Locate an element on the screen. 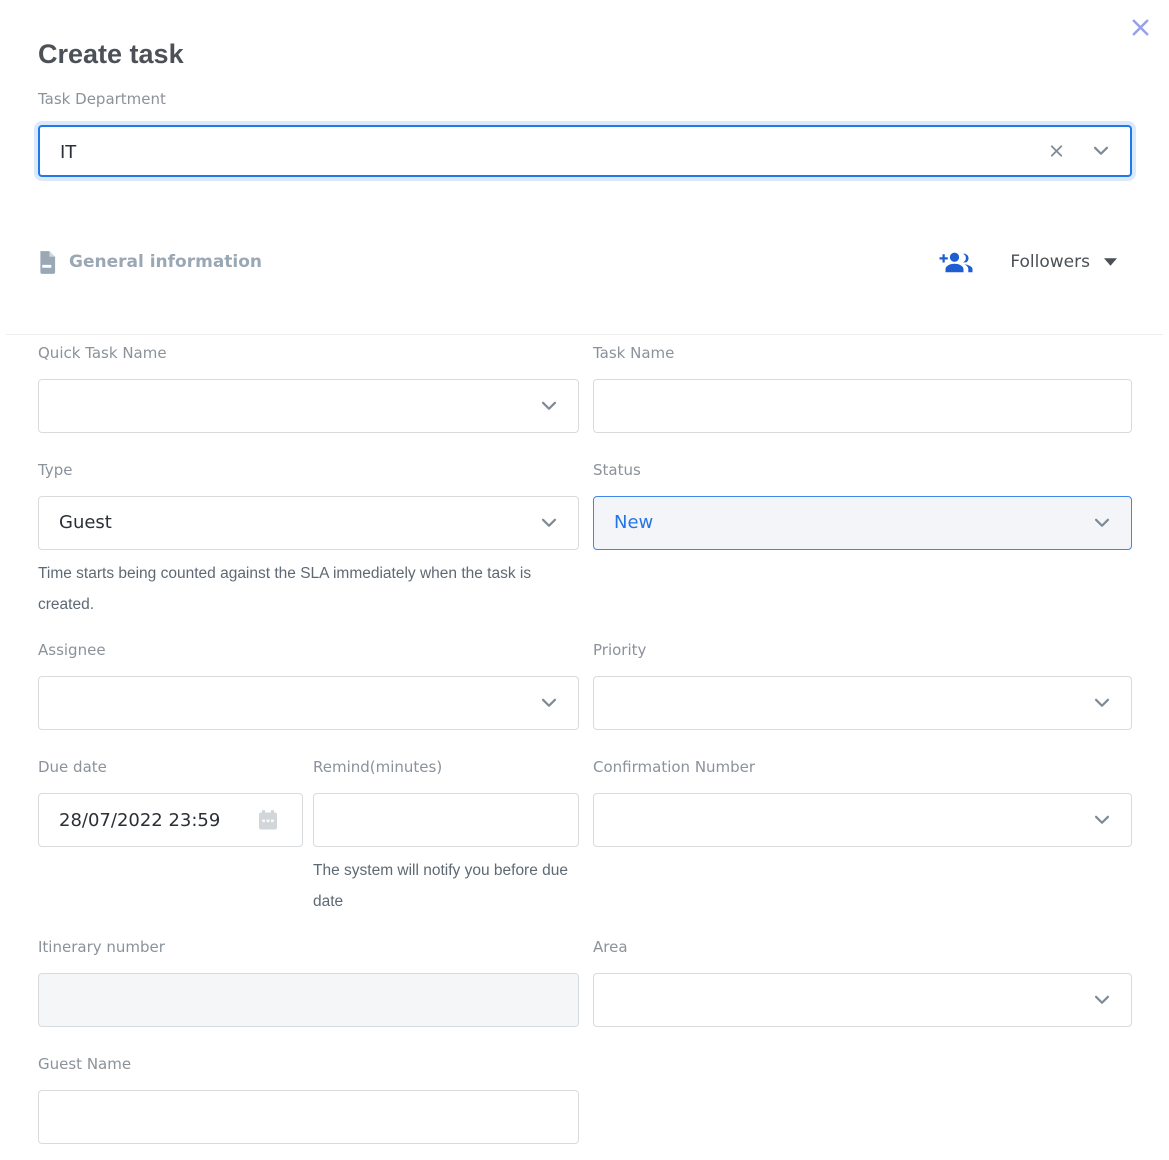  confirmation-number-select is located at coordinates (862, 820).